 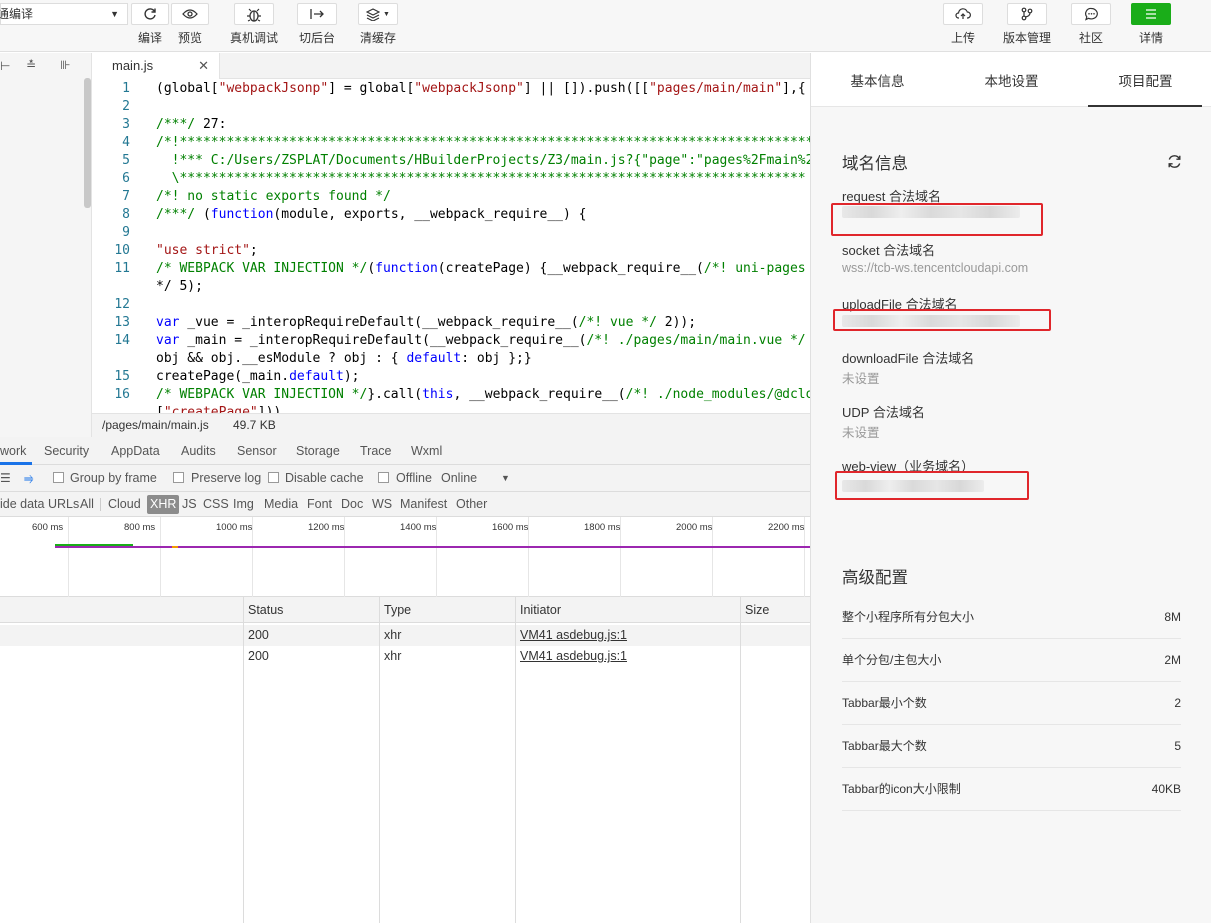 I want to click on details-tab-bar: 基本信息 本地设置 项目配置, so click(x=1011, y=80).